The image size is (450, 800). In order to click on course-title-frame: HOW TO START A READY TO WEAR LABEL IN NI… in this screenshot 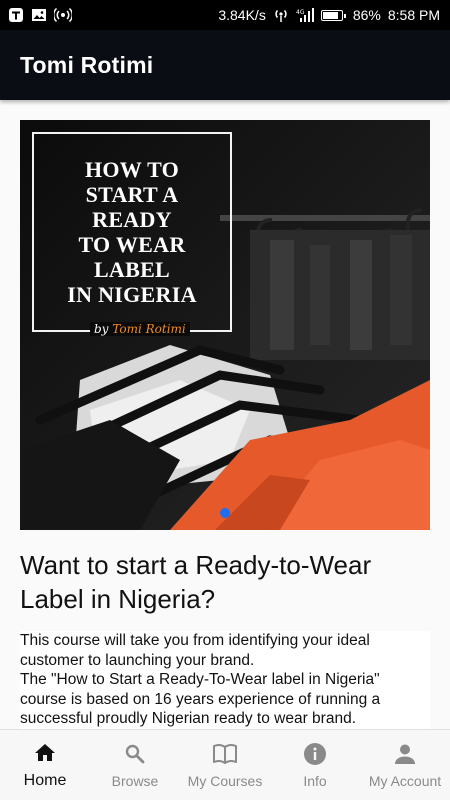, I will do `click(132, 232)`.